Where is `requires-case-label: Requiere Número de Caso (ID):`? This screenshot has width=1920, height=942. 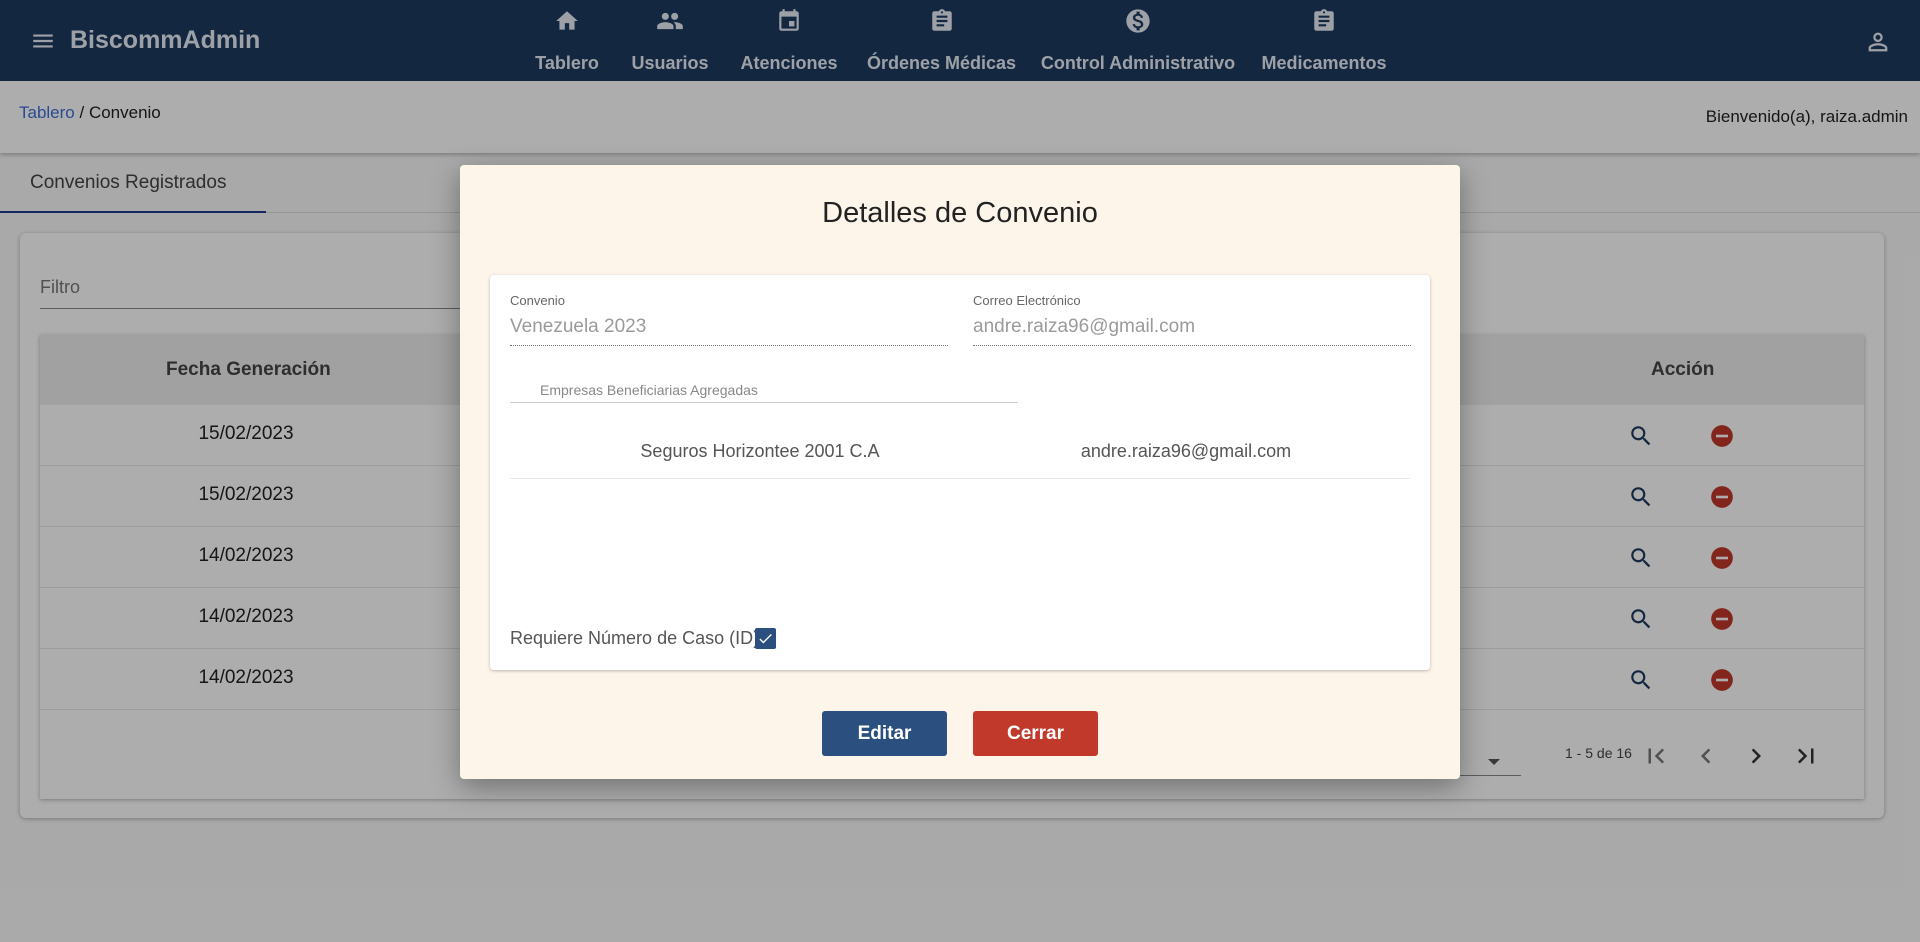
requires-case-label: Requiere Número de Caso (ID): is located at coordinates (637, 638).